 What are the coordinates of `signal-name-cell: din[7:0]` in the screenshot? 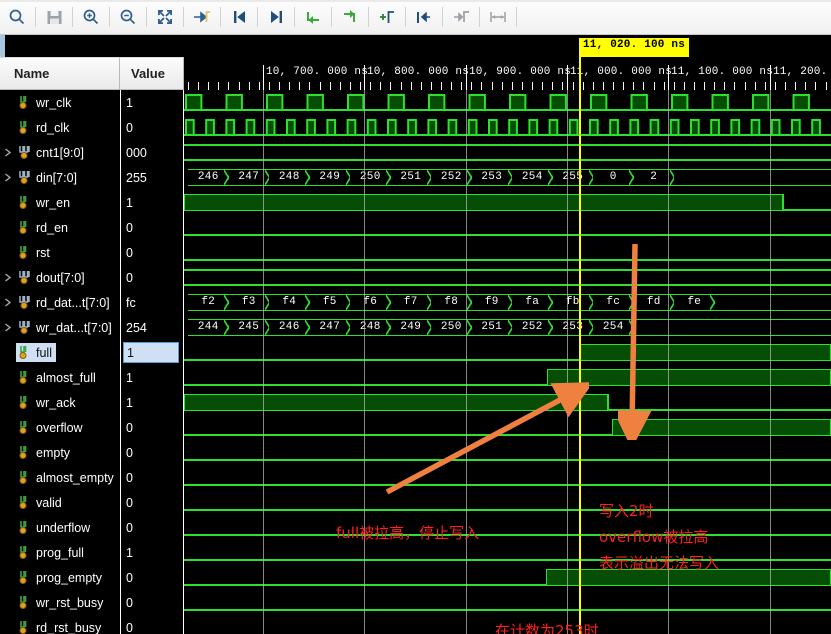 It's located at (48, 177).